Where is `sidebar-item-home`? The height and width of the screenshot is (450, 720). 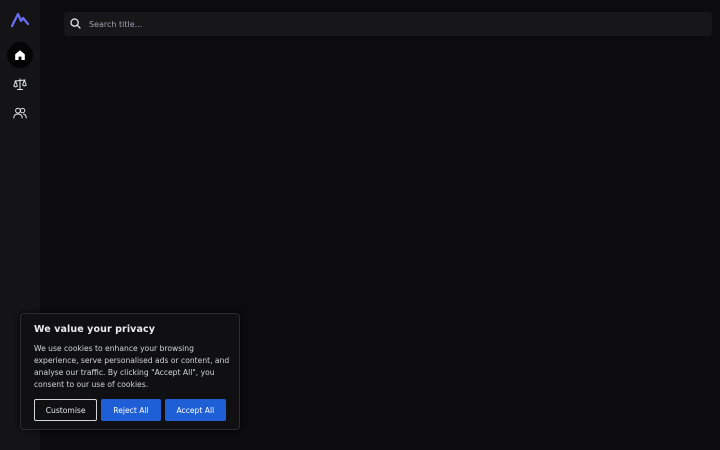 sidebar-item-home is located at coordinates (20, 55).